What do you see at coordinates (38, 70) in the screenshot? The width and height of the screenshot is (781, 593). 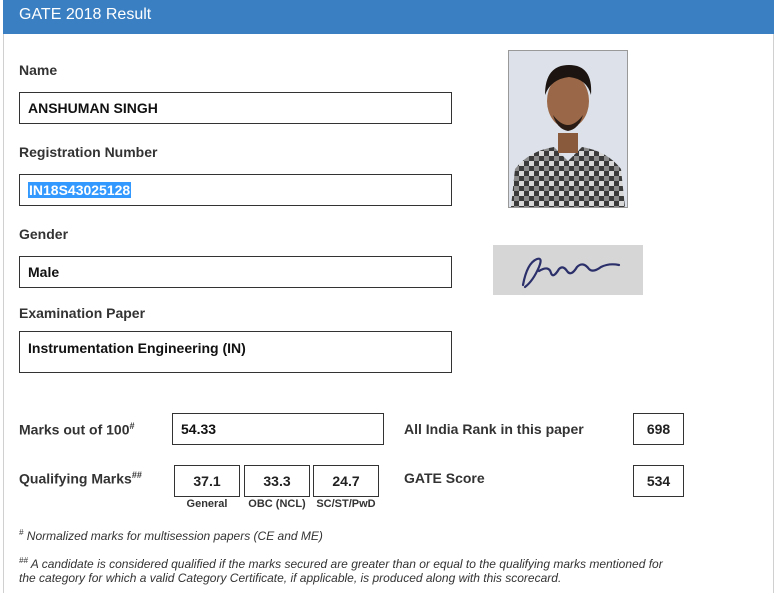 I see `name-label: Name` at bounding box center [38, 70].